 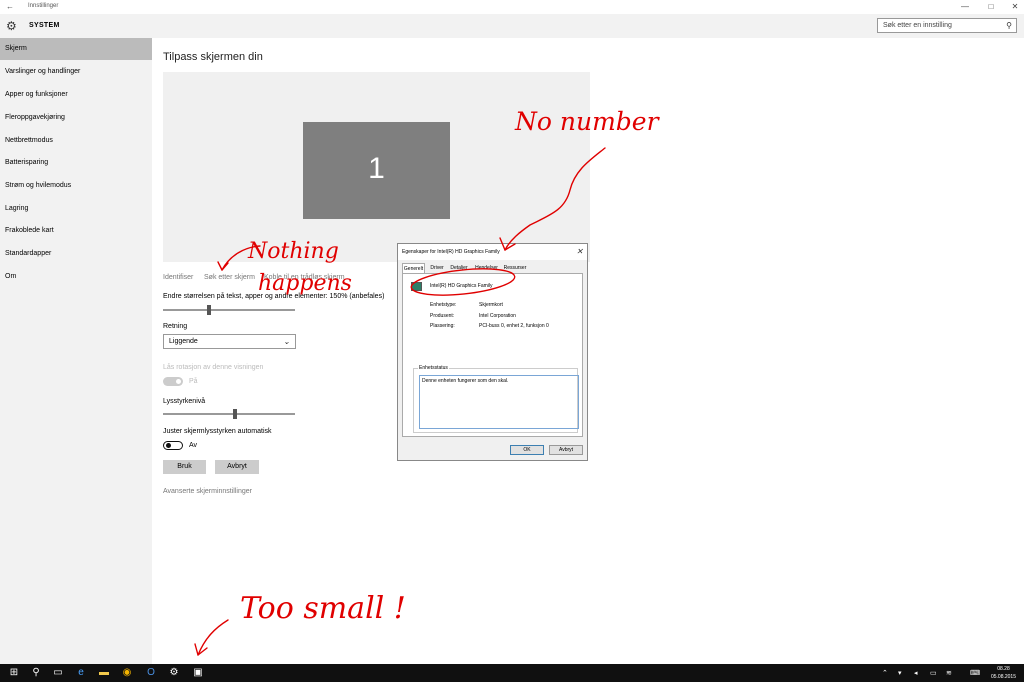 I want to click on tab-resources: Ressurser, so click(x=515, y=268).